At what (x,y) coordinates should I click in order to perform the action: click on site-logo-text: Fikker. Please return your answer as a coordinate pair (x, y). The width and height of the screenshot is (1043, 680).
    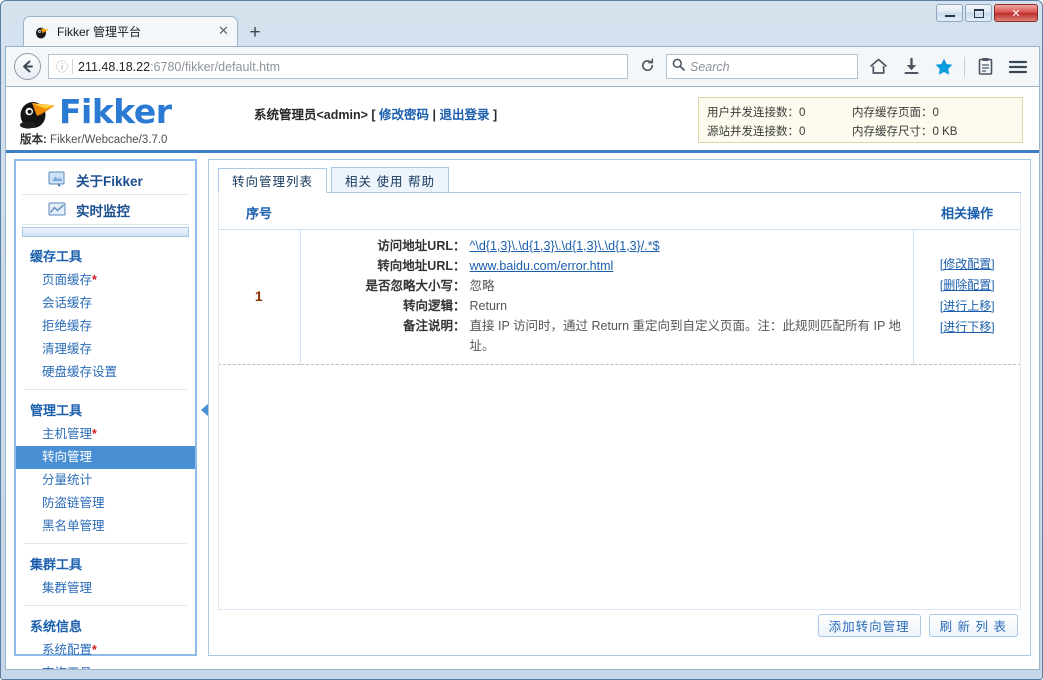
    Looking at the image, I should click on (115, 111).